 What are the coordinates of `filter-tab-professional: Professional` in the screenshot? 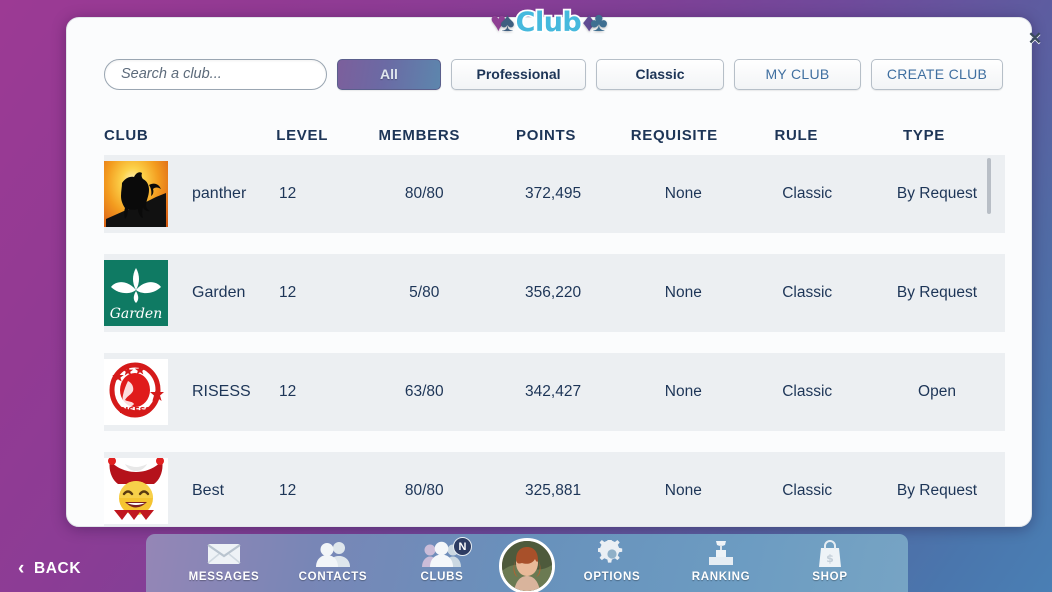 It's located at (518, 74).